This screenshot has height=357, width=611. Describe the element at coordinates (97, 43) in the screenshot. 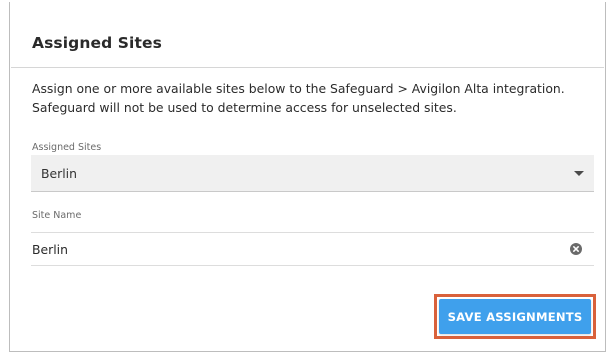

I see `card-title: Assigned Sites` at that location.